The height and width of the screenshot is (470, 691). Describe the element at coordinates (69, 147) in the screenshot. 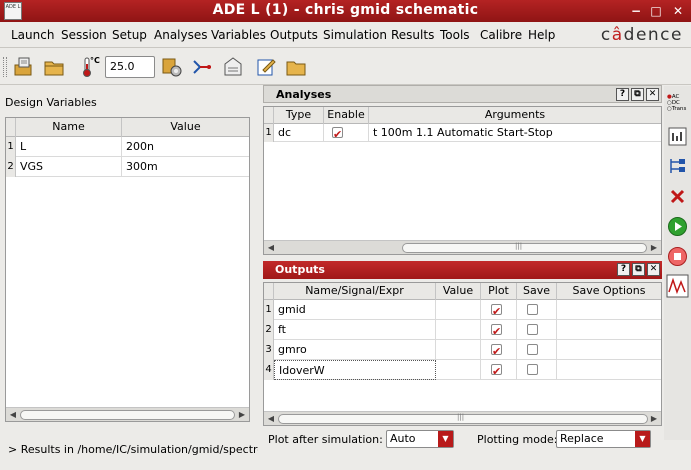

I see `variable-name: L` at that location.